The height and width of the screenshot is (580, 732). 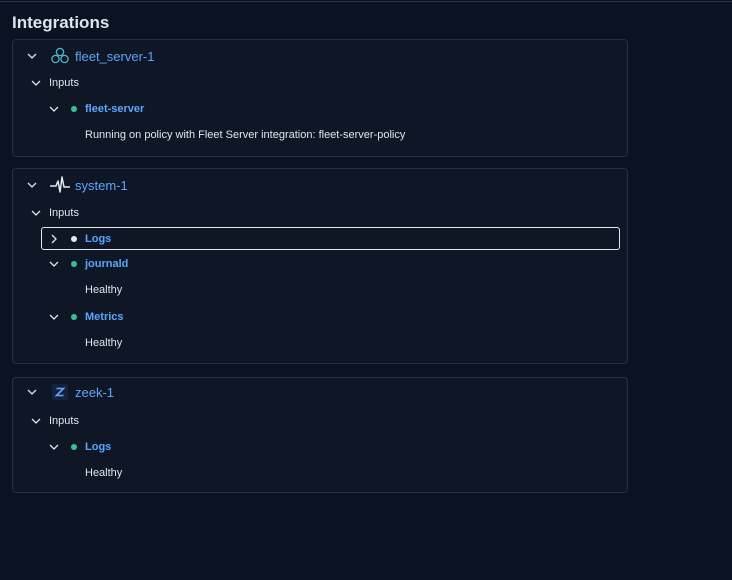 I want to click on integration-title: zeek-1, so click(x=94, y=392).